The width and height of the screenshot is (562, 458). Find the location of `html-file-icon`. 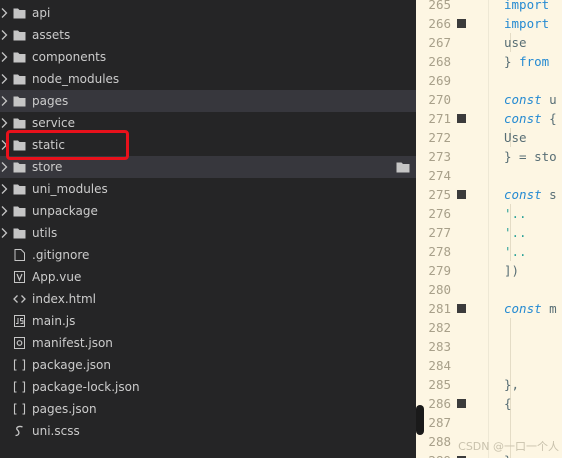

html-file-icon is located at coordinates (19, 299).